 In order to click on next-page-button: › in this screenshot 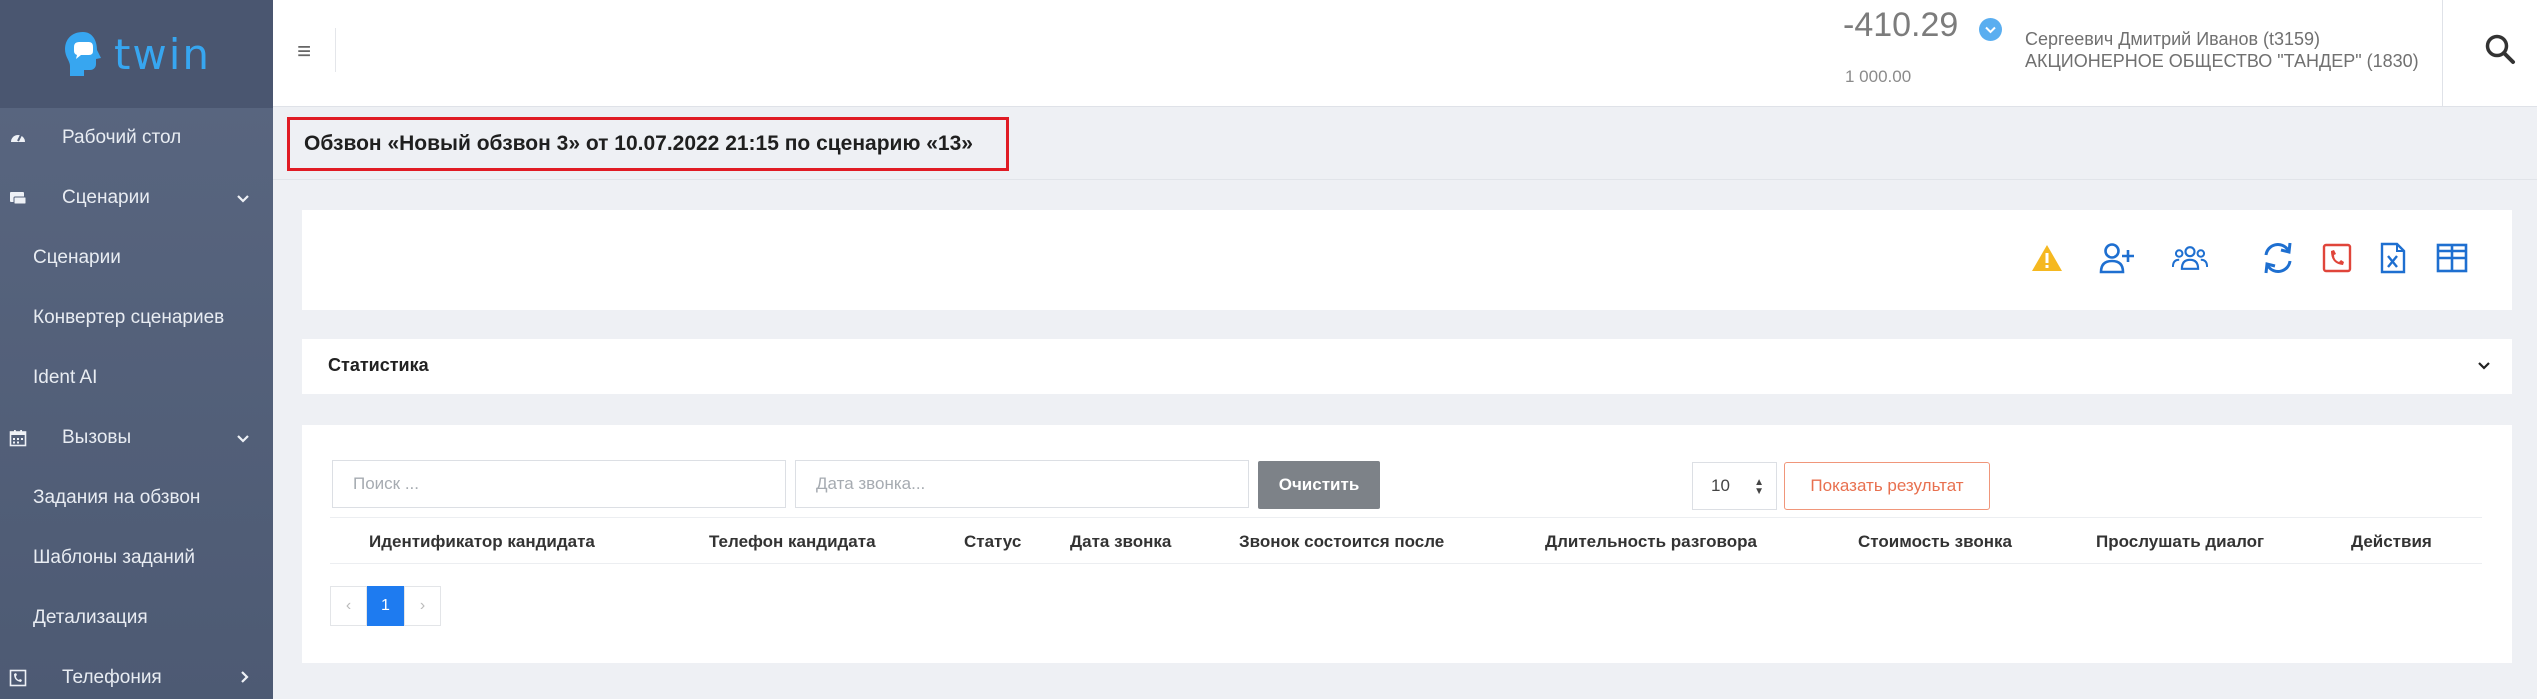, I will do `click(422, 606)`.